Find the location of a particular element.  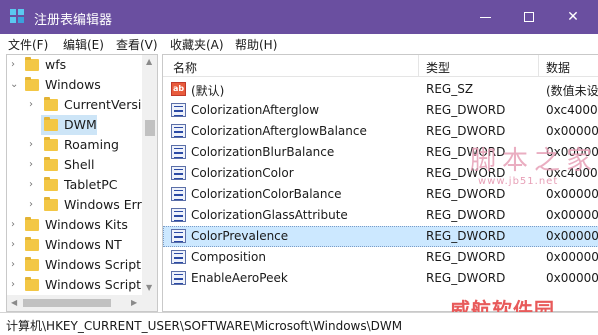

value-name: Composition is located at coordinates (228, 257).